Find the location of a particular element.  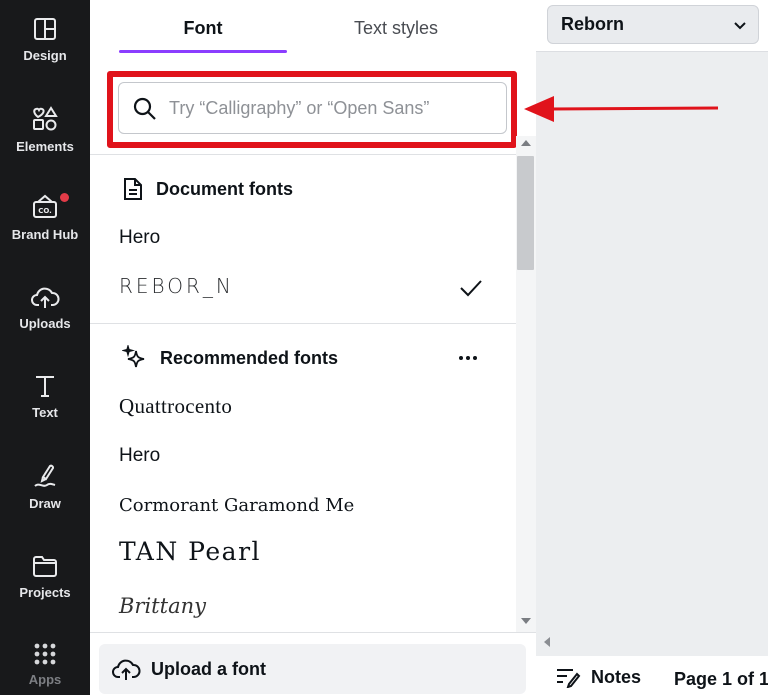

scroll-up-arrow is located at coordinates (526, 143).